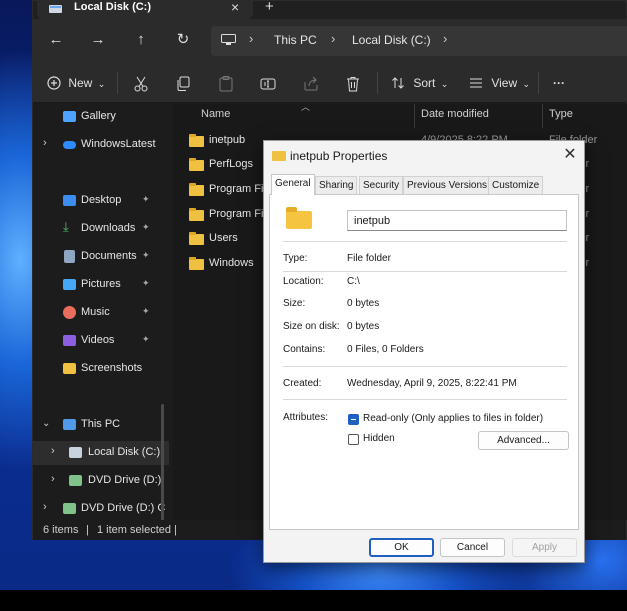 The image size is (627, 611). What do you see at coordinates (117, 83) in the screenshot?
I see `toolbar-divider` at bounding box center [117, 83].